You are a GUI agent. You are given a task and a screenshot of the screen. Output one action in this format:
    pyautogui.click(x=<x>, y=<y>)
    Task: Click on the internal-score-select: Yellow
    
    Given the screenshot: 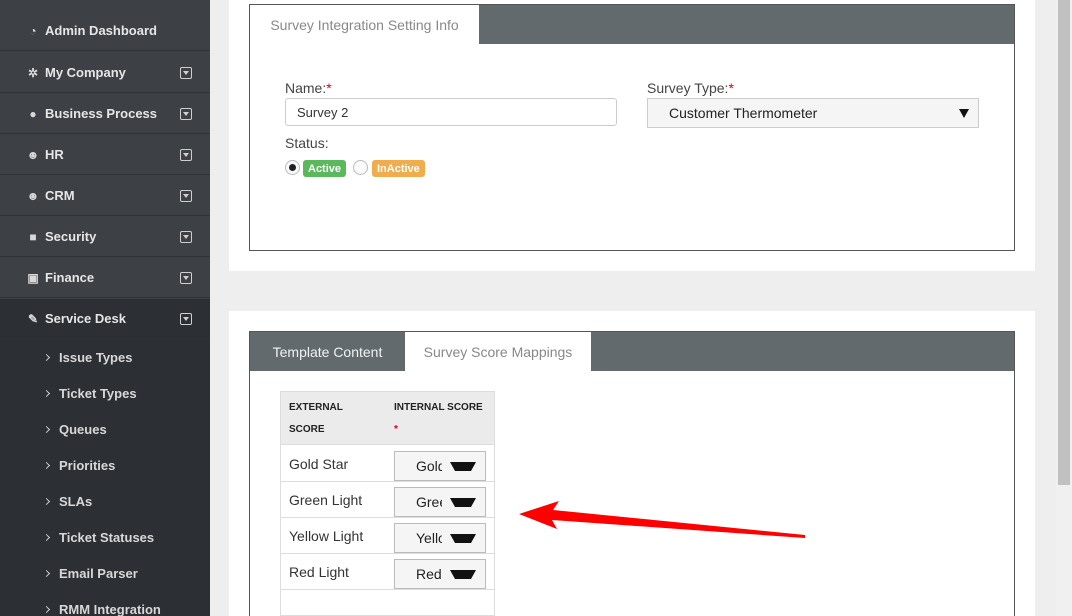 What is the action you would take?
    pyautogui.click(x=440, y=538)
    